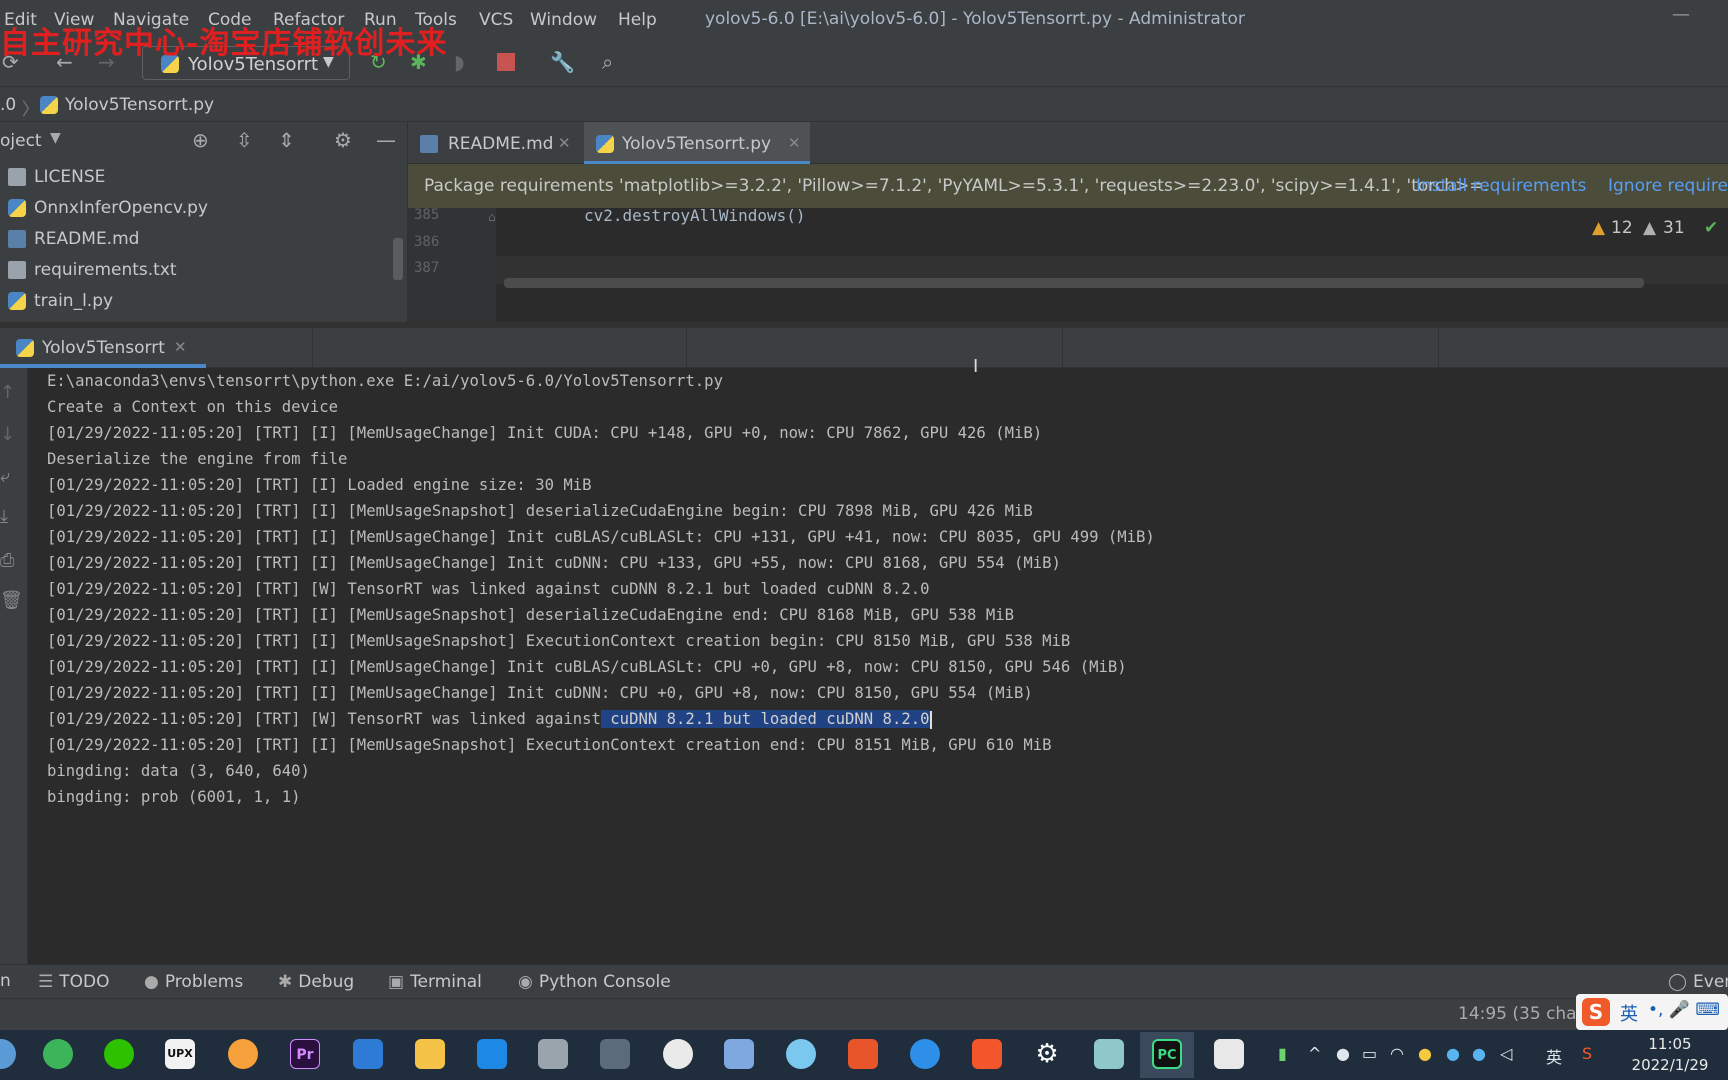  What do you see at coordinates (197, 459) in the screenshot?
I see `console-line: Deserialize the engine from file` at bounding box center [197, 459].